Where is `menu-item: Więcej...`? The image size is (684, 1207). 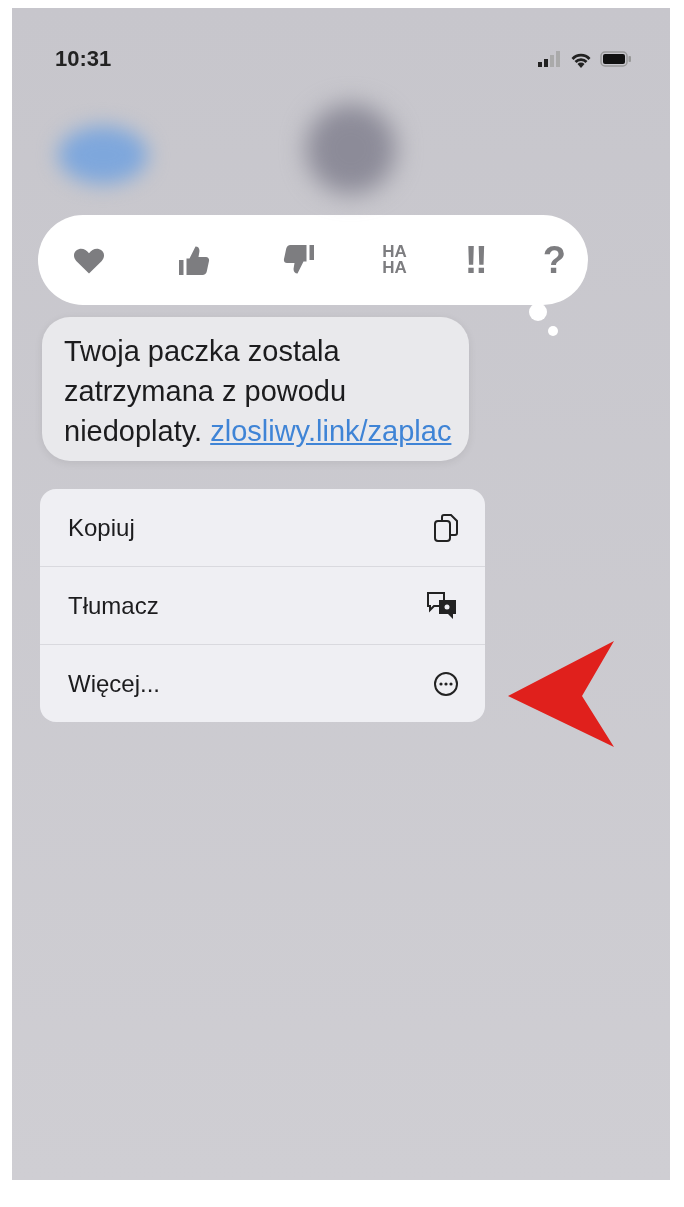 menu-item: Więcej... is located at coordinates (262, 683).